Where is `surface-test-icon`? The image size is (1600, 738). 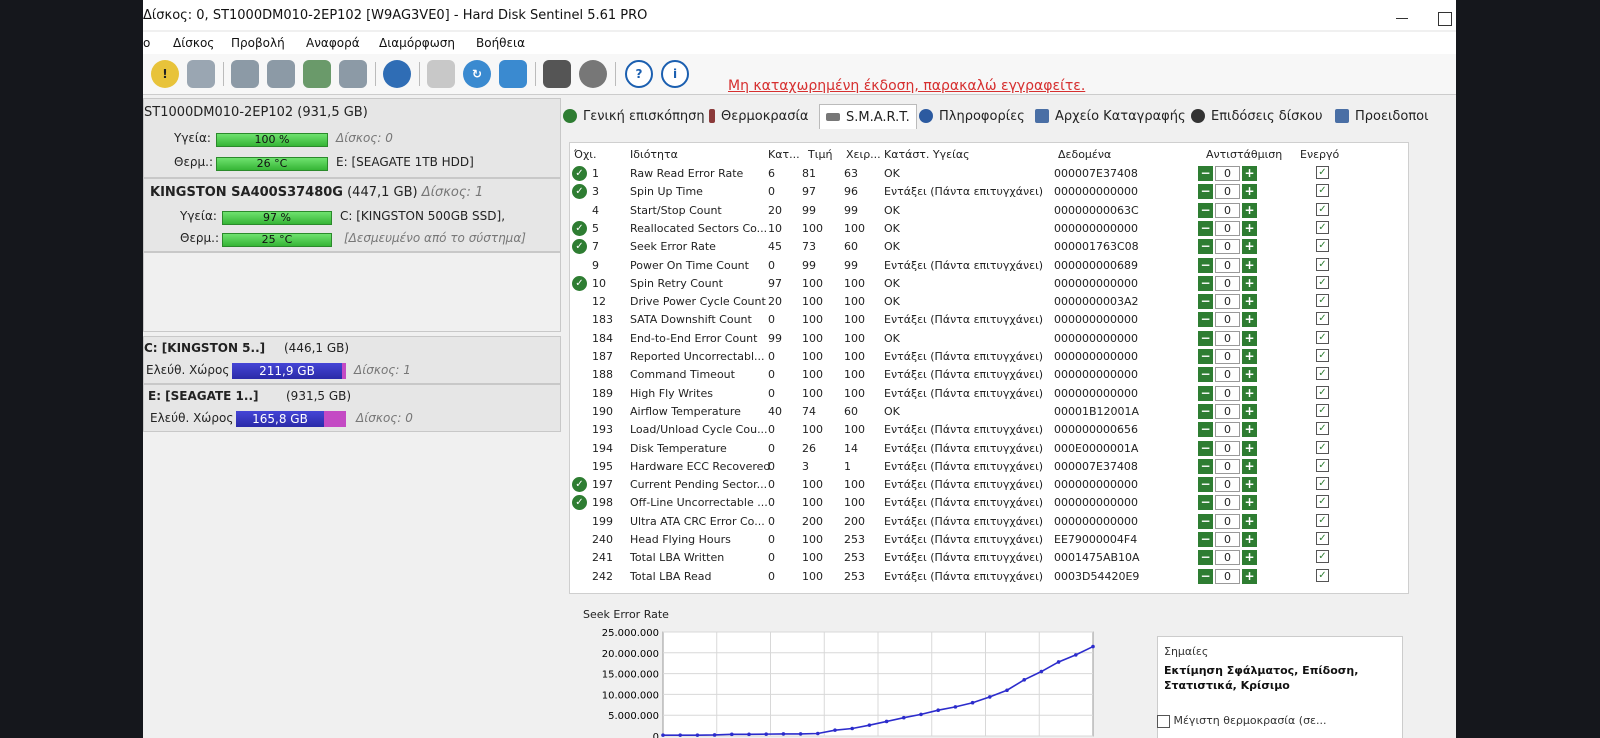
surface-test-icon is located at coordinates (281, 74).